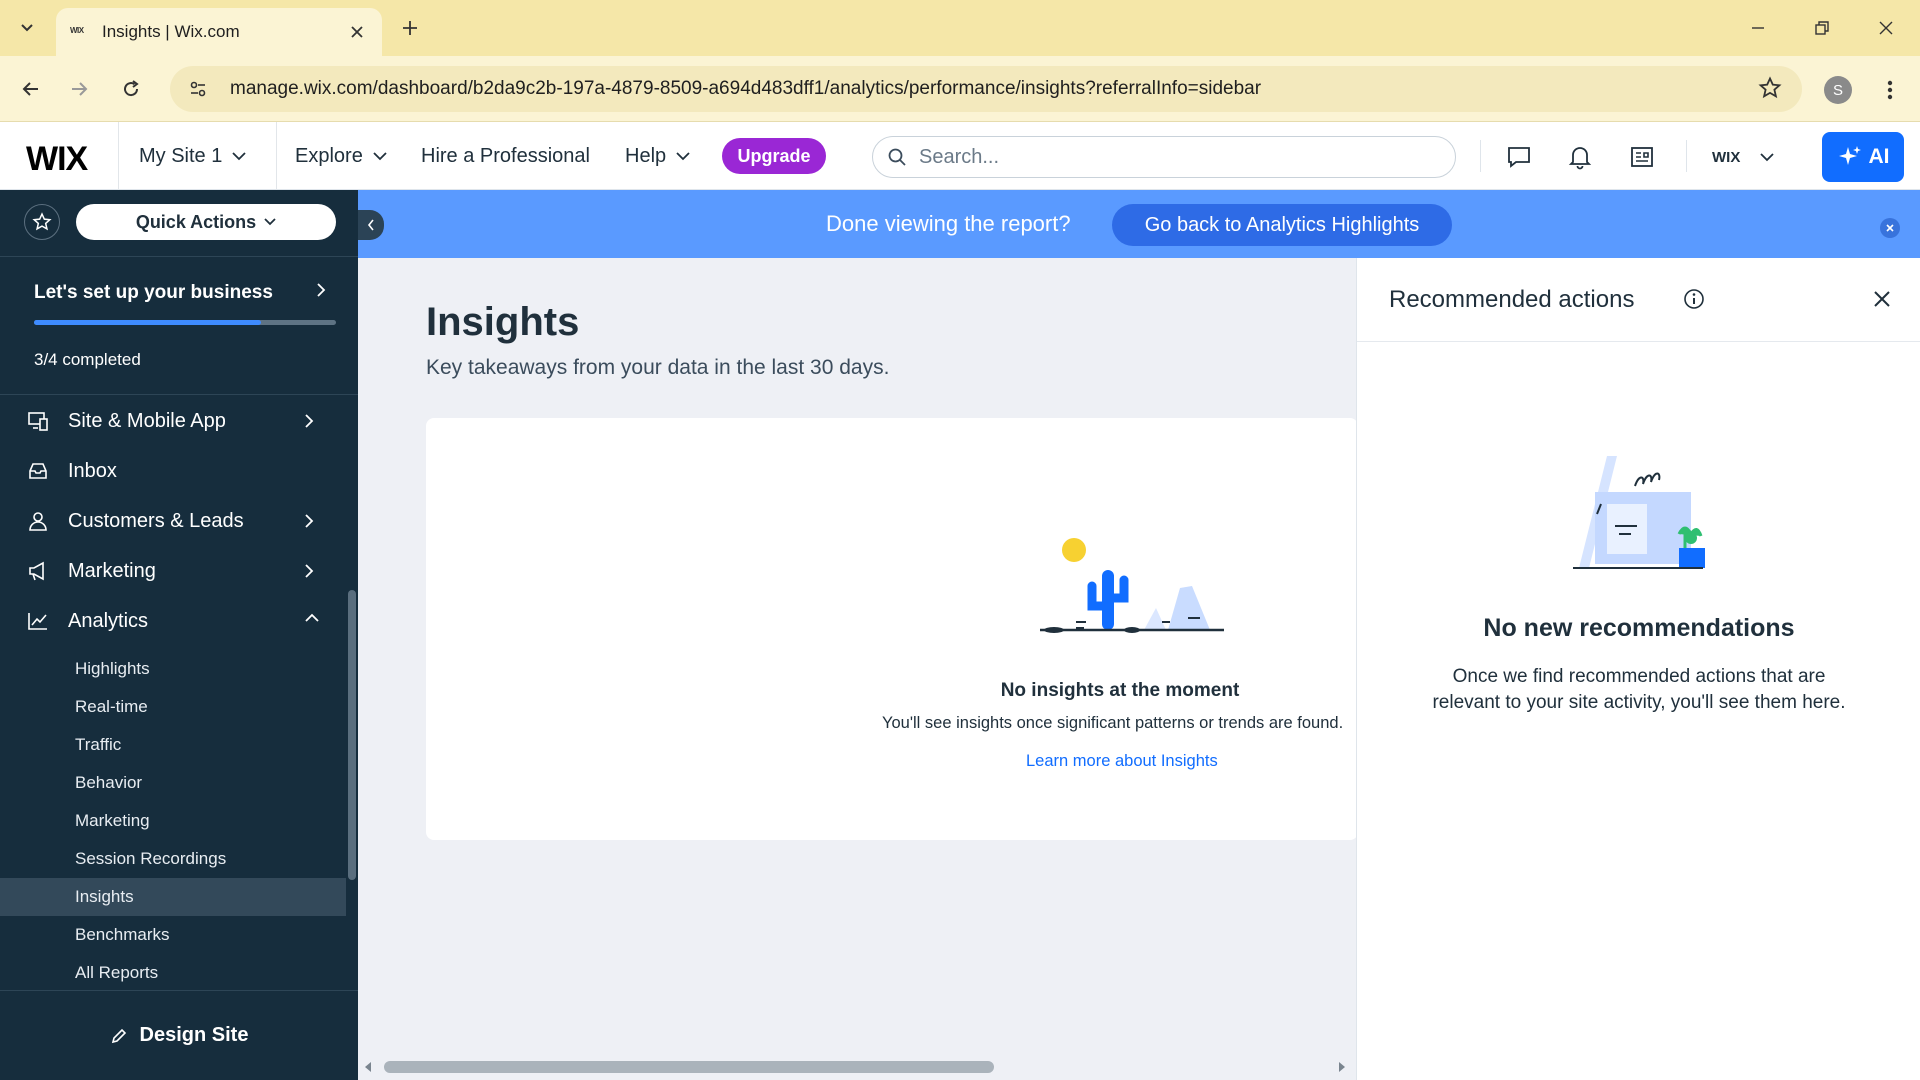  I want to click on sparkle-icon, so click(1849, 155).